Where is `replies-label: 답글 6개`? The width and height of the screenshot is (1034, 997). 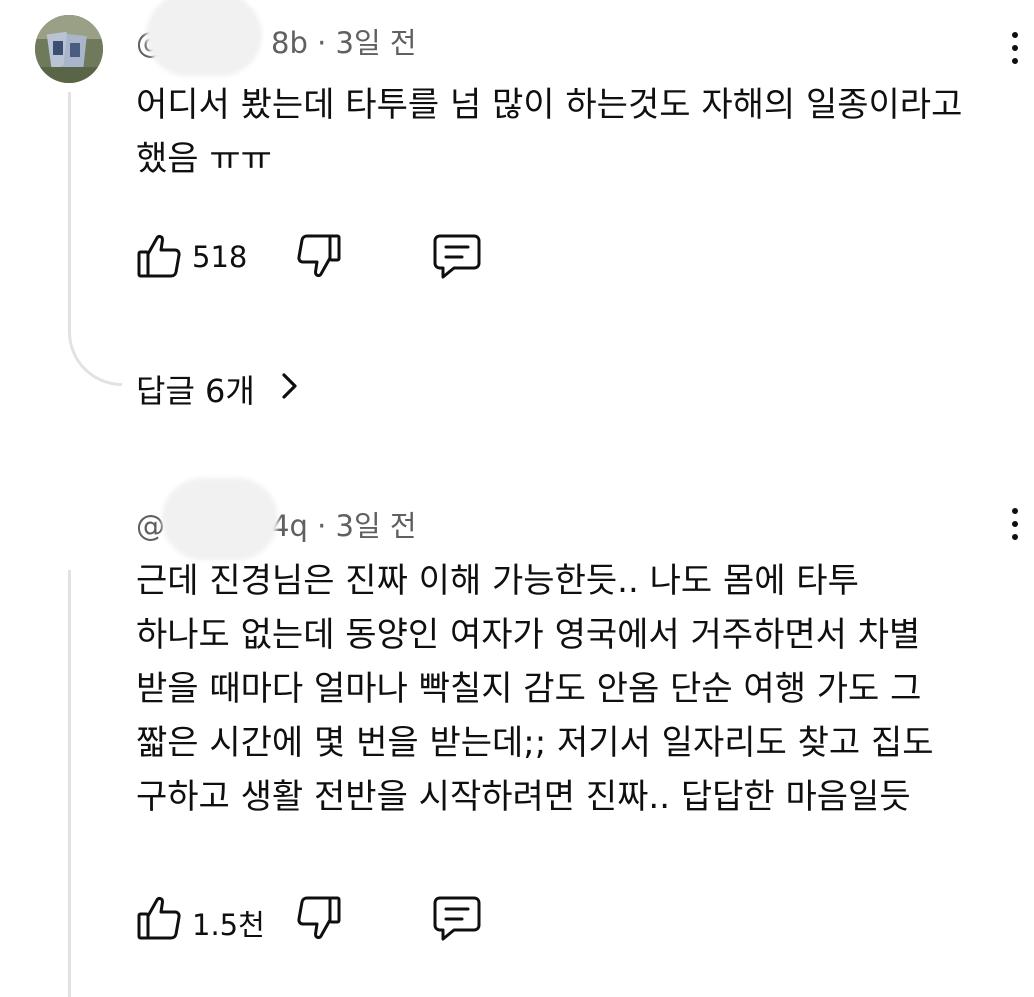
replies-label: 답글 6개 is located at coordinates (195, 391).